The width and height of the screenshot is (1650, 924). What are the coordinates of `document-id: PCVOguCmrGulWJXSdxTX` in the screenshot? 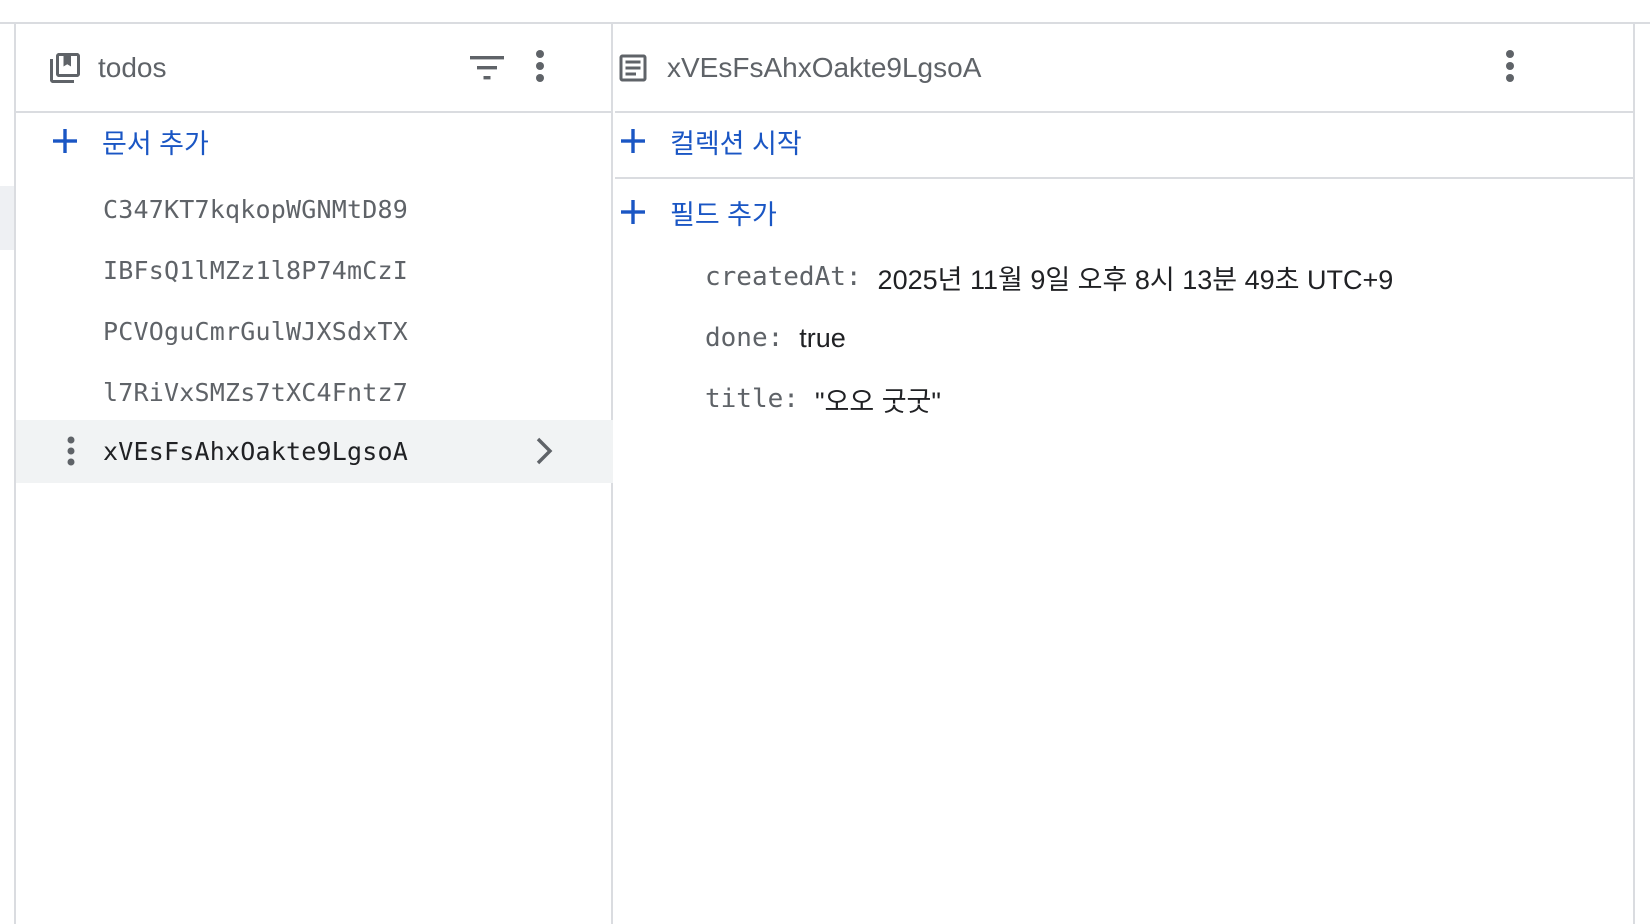 It's located at (256, 331).